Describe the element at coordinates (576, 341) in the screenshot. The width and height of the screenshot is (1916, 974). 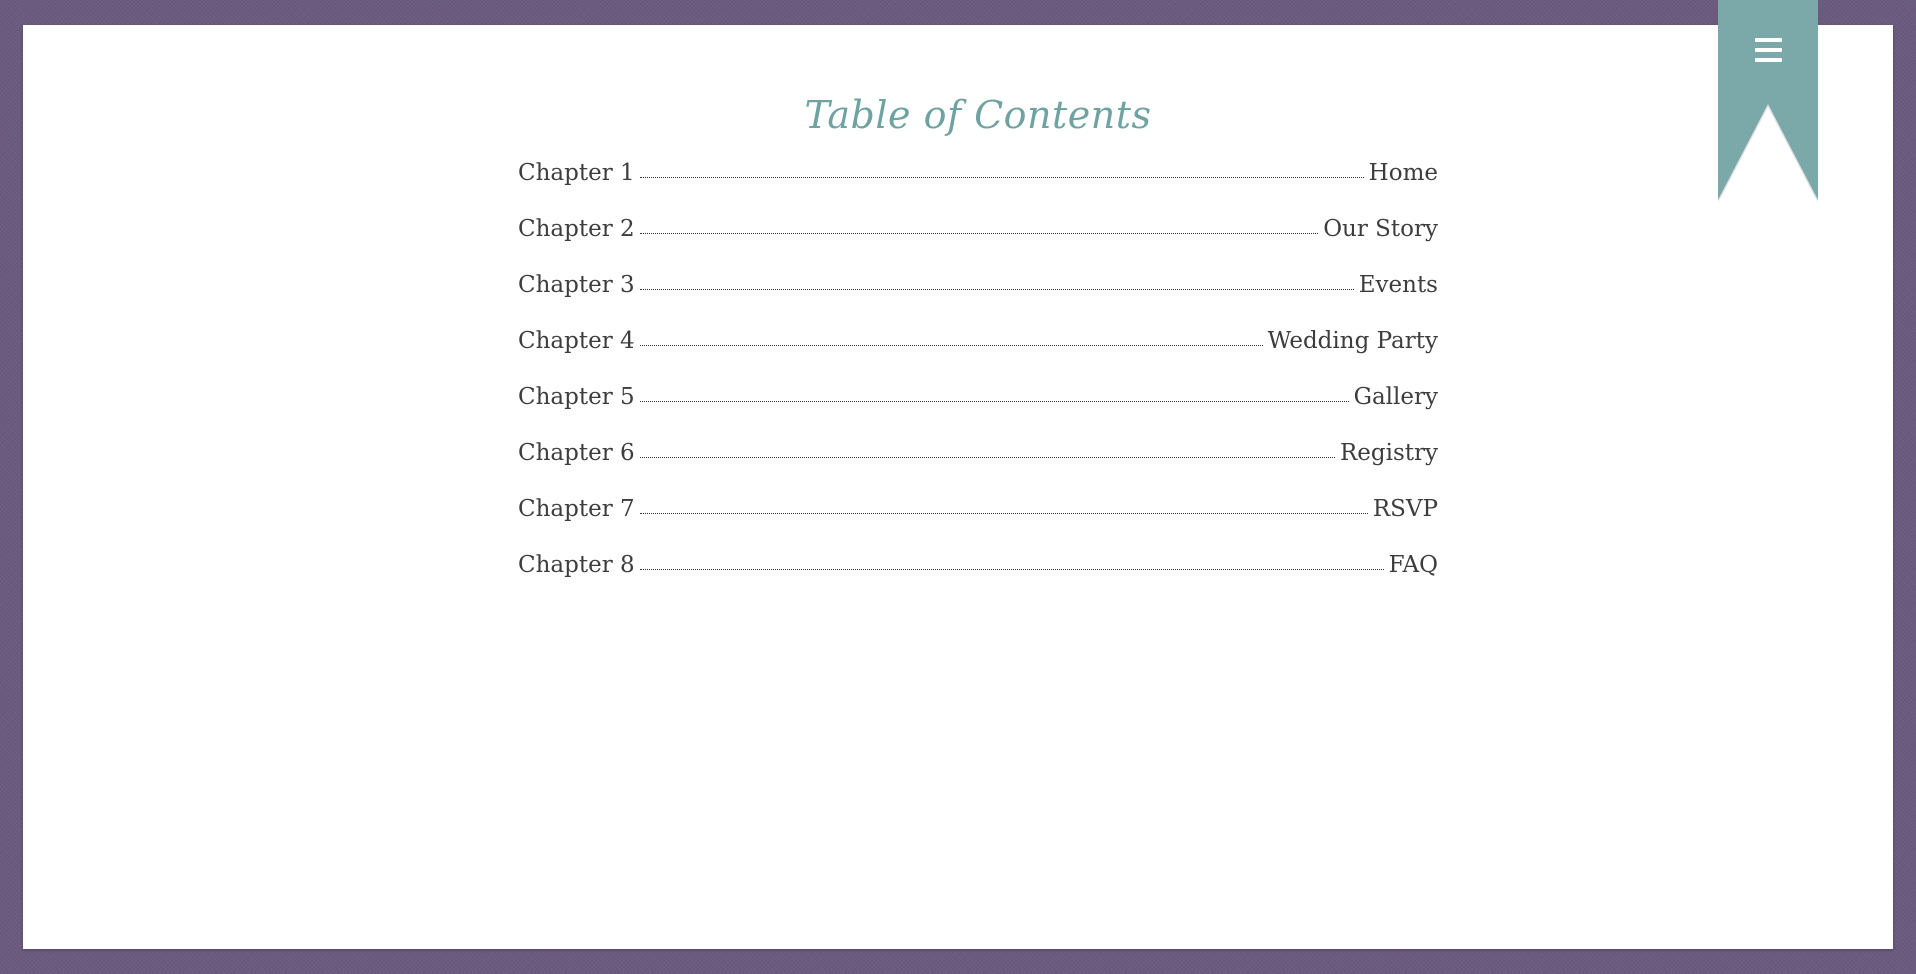
I see `toc-chapter-label: Chapter 4` at that location.